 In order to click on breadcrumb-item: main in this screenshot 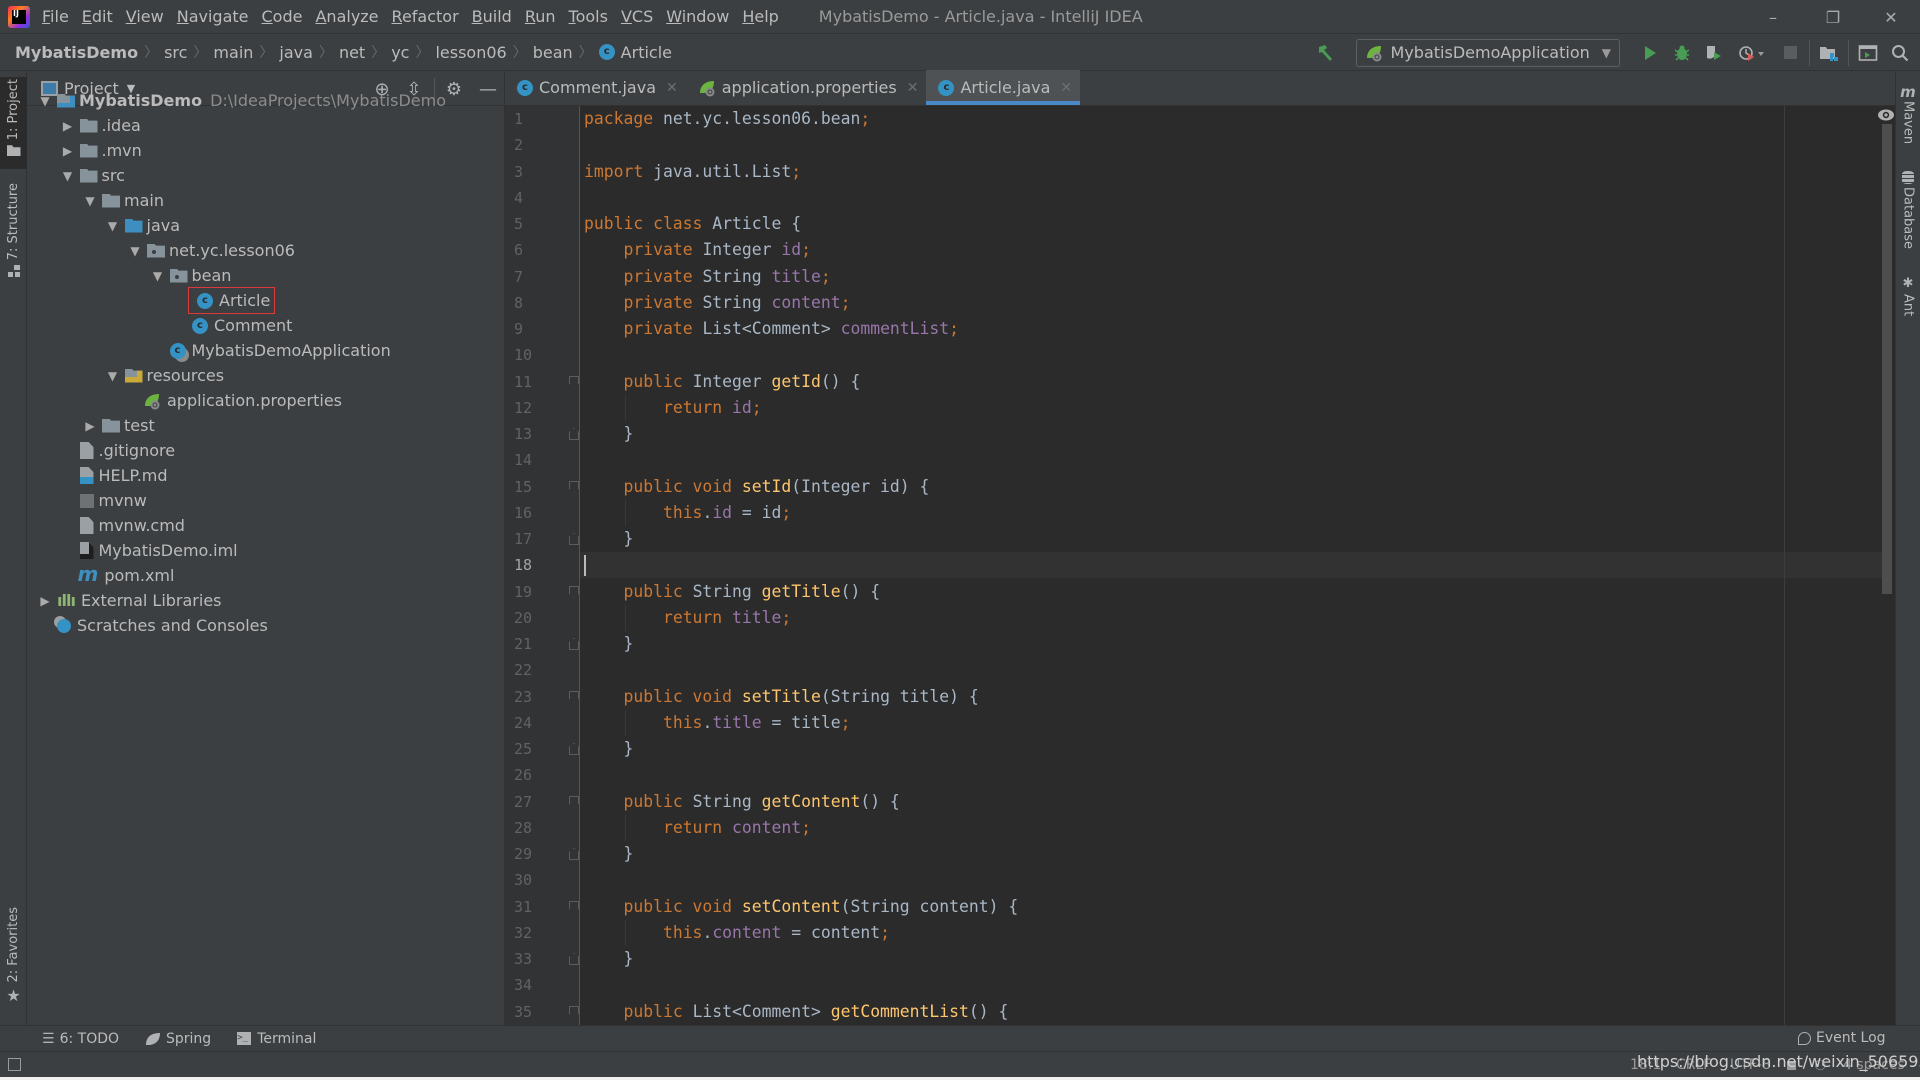, I will do `click(233, 52)`.